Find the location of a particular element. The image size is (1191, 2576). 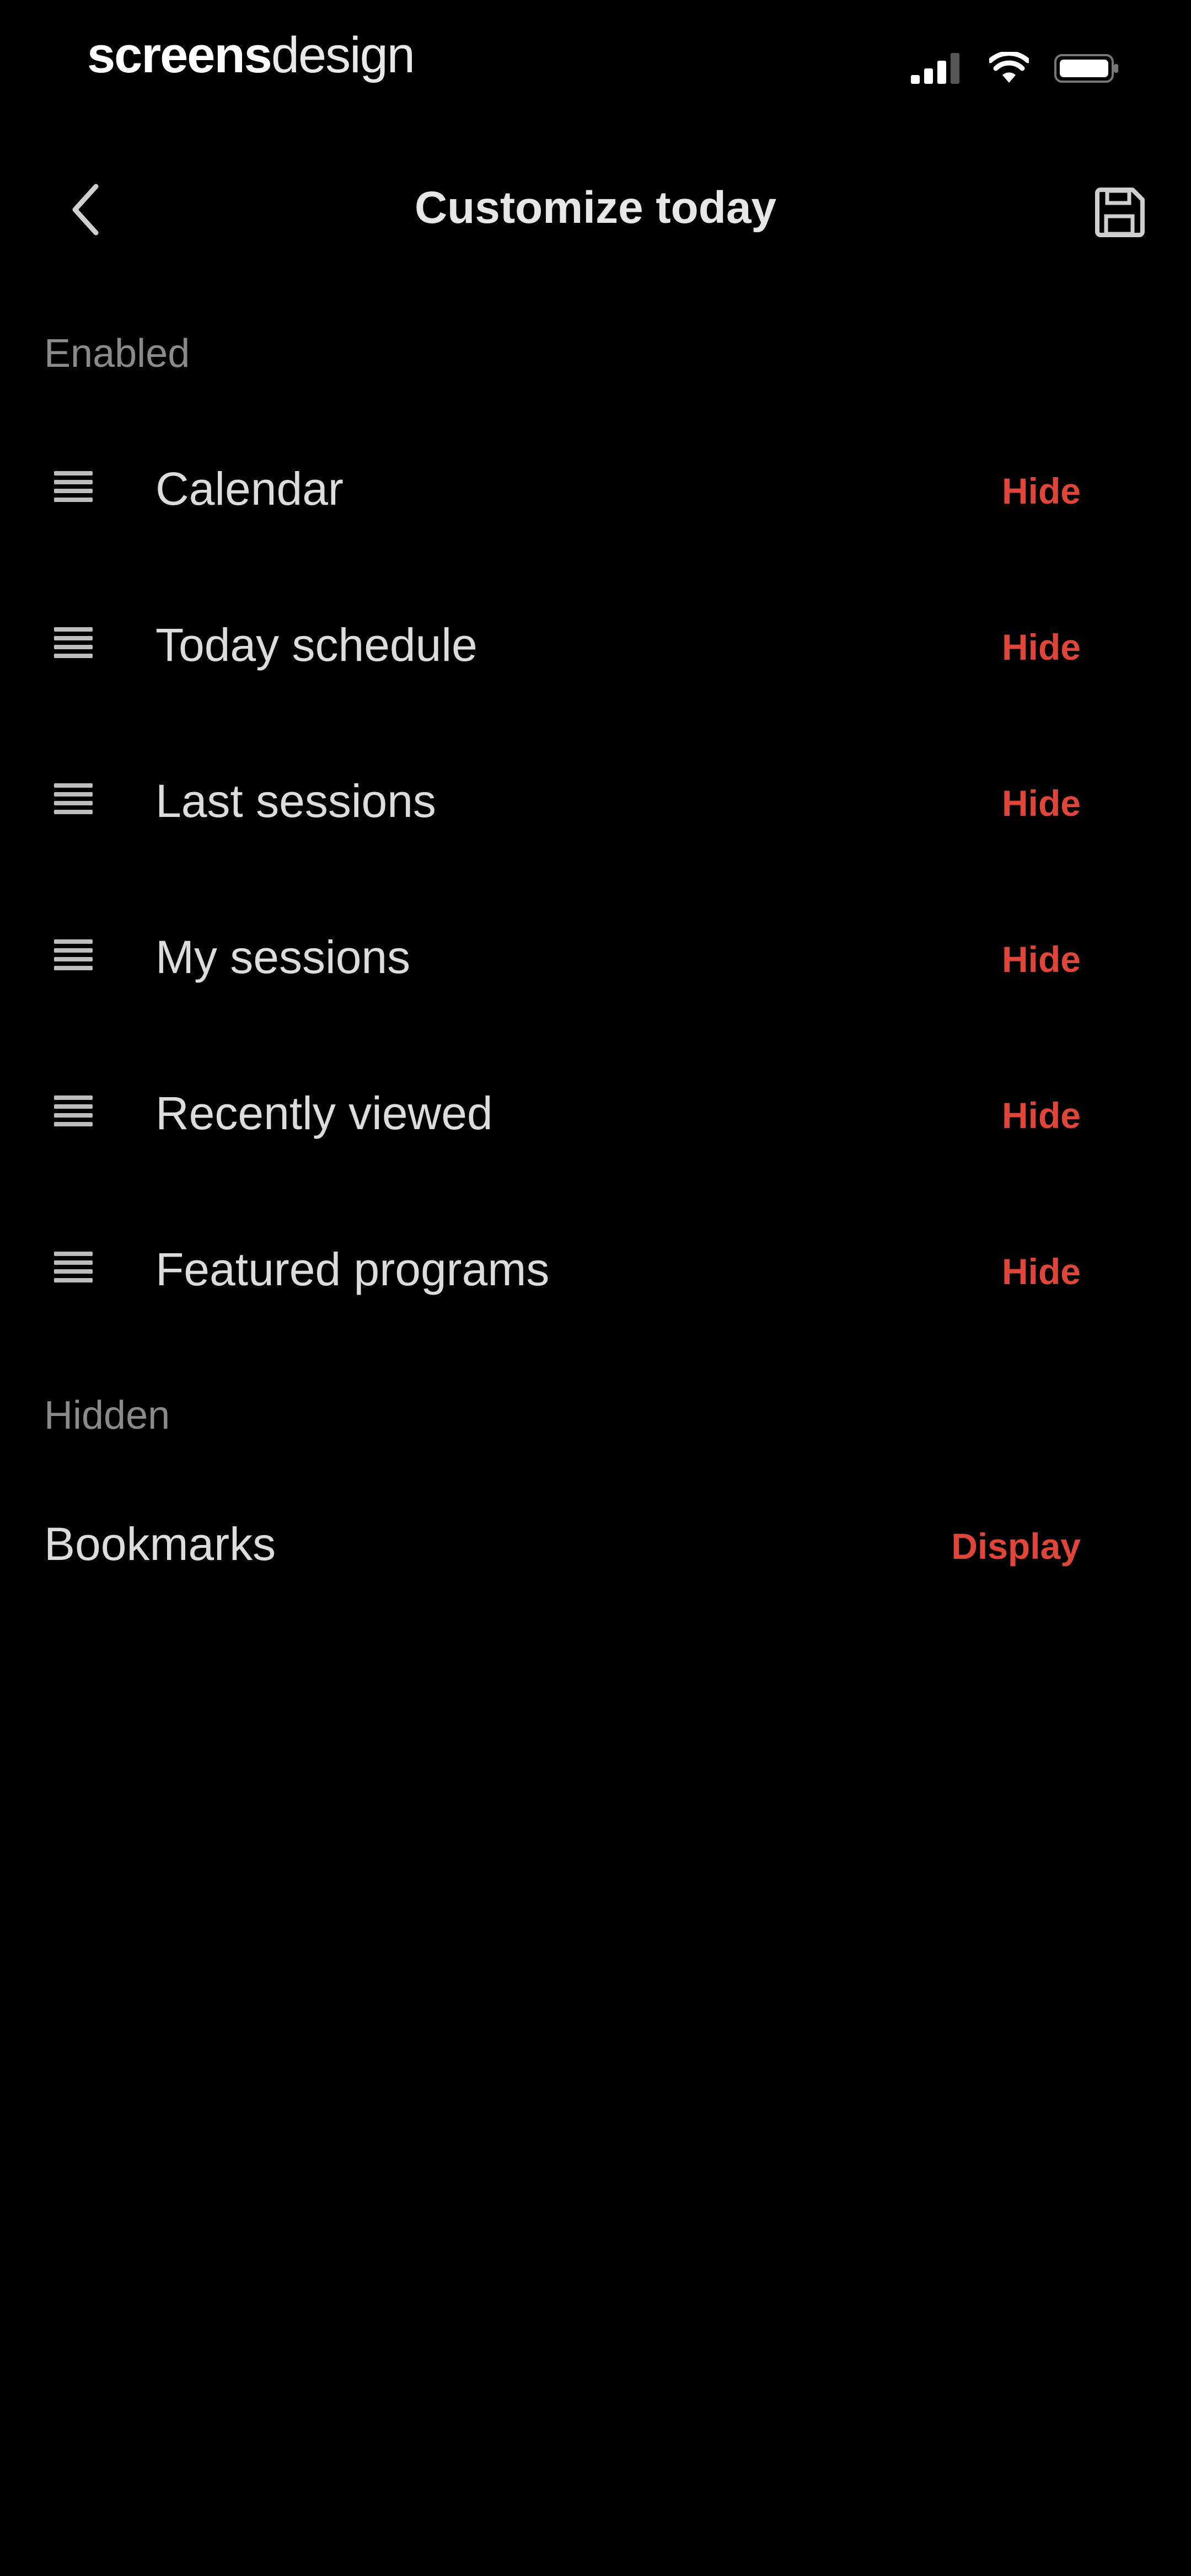

section-header-enabled: Enabled is located at coordinates (117, 354).